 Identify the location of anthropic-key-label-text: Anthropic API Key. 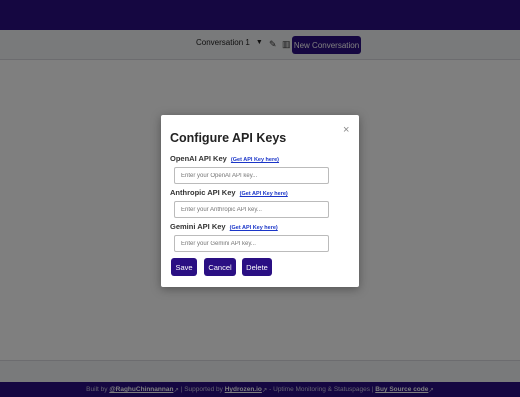
(203, 192).